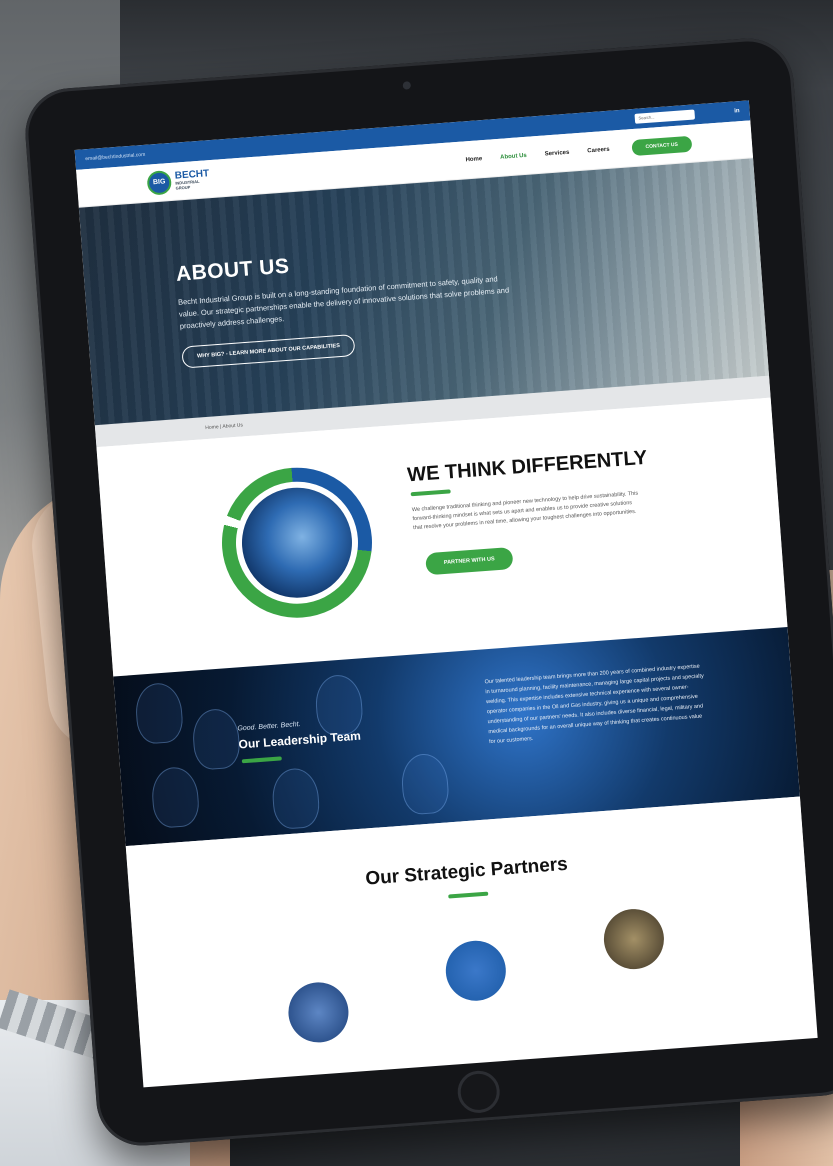  What do you see at coordinates (300, 740) in the screenshot?
I see `leadership-title: Our Leadership Team` at bounding box center [300, 740].